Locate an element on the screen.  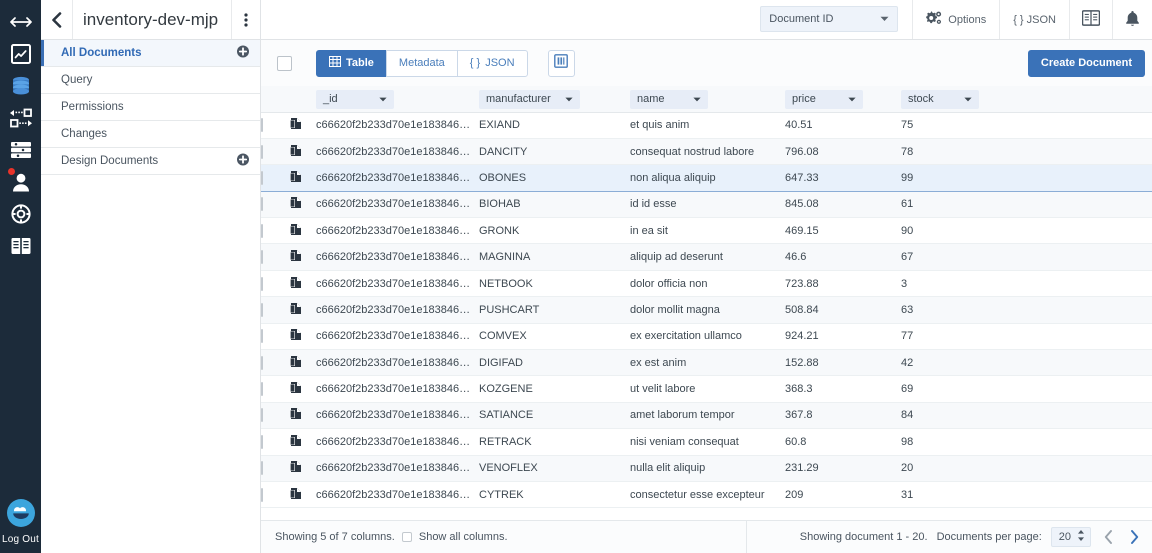
column-header-id: _id is located at coordinates (355, 99).